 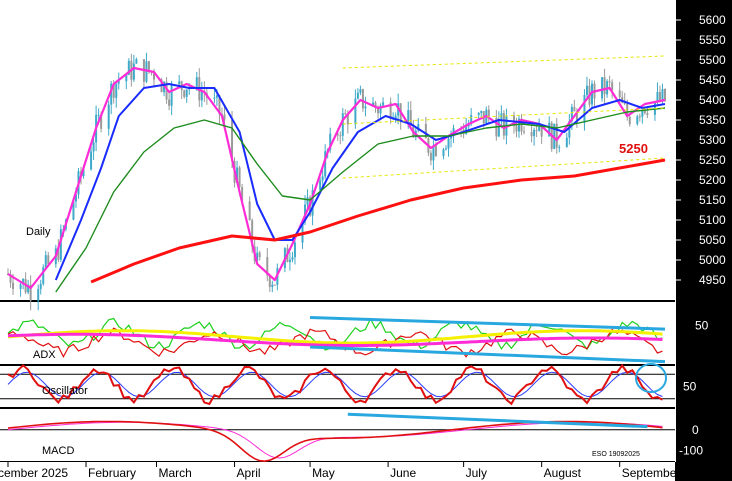 What do you see at coordinates (44, 355) in the screenshot?
I see `adx-label: ADX` at bounding box center [44, 355].